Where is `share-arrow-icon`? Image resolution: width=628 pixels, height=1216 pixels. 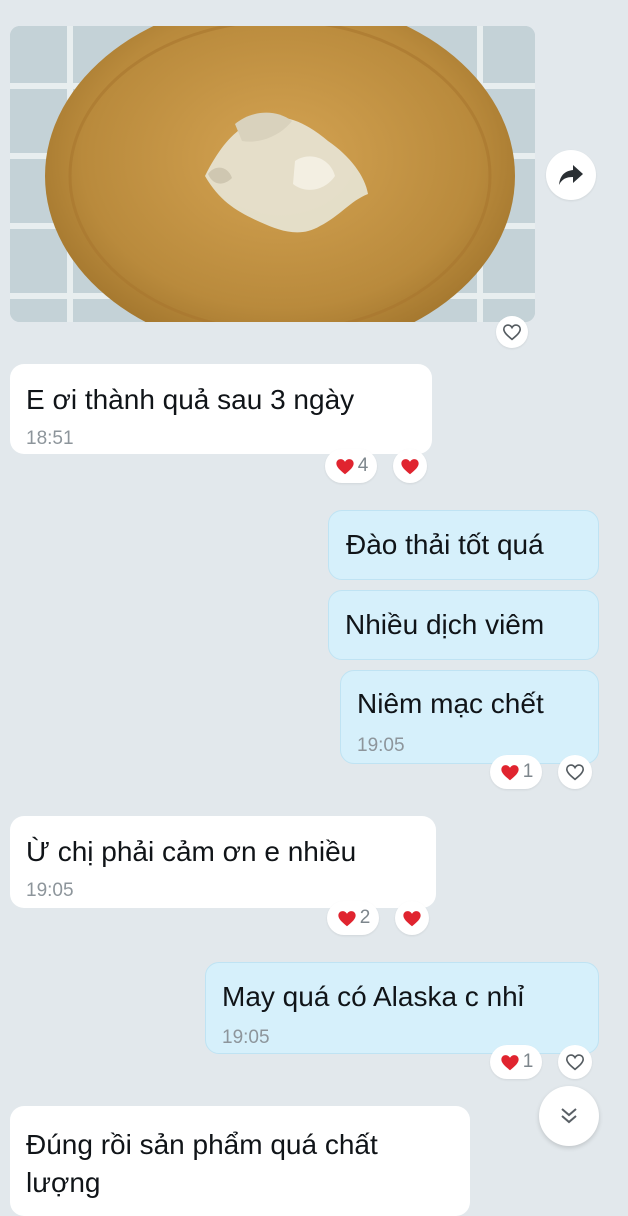 share-arrow-icon is located at coordinates (571, 175).